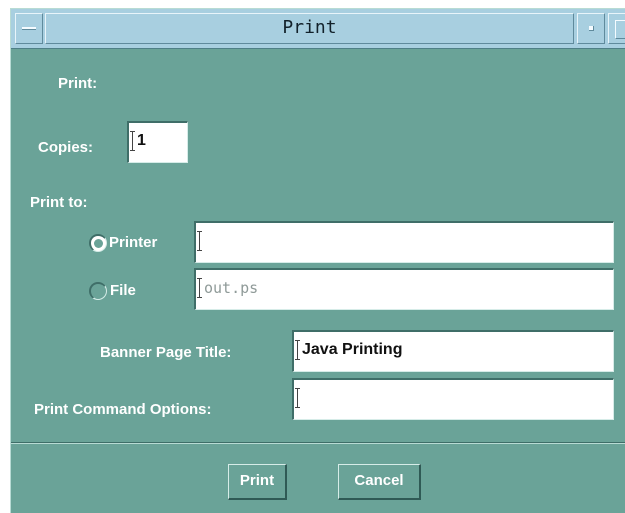  Describe the element at coordinates (453, 399) in the screenshot. I see `print-command-options-field` at that location.